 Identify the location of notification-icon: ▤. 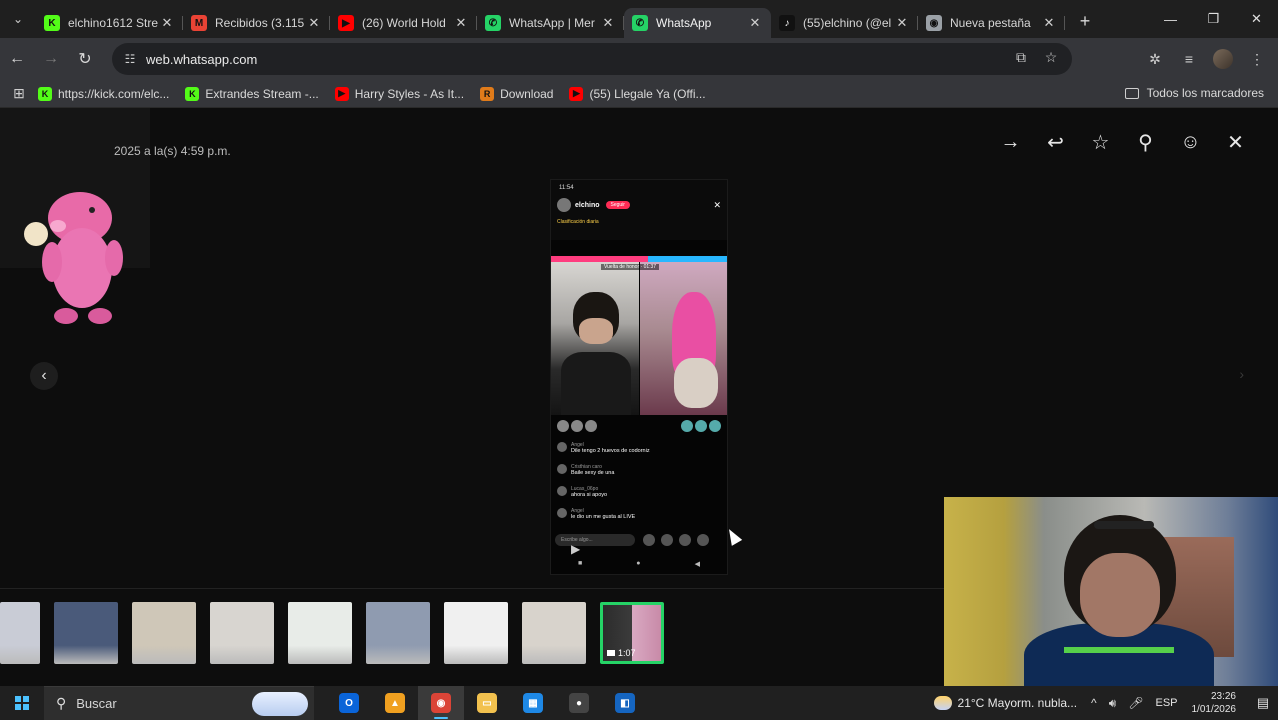
(1263, 703).